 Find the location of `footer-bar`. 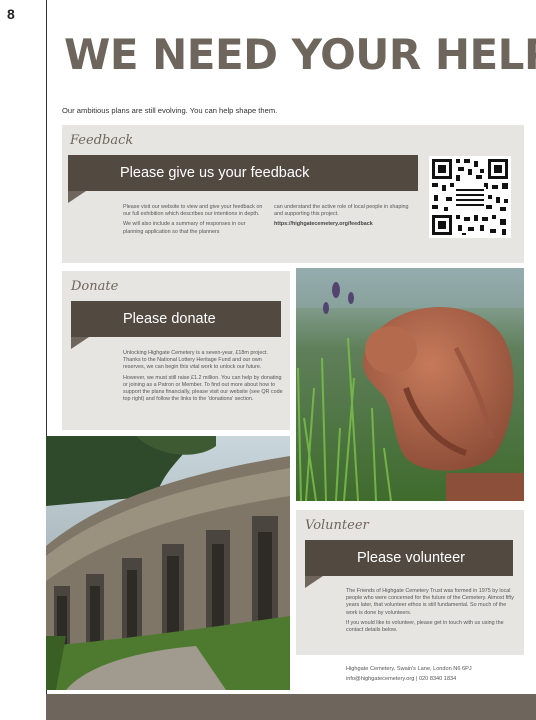

footer-bar is located at coordinates (291, 707).